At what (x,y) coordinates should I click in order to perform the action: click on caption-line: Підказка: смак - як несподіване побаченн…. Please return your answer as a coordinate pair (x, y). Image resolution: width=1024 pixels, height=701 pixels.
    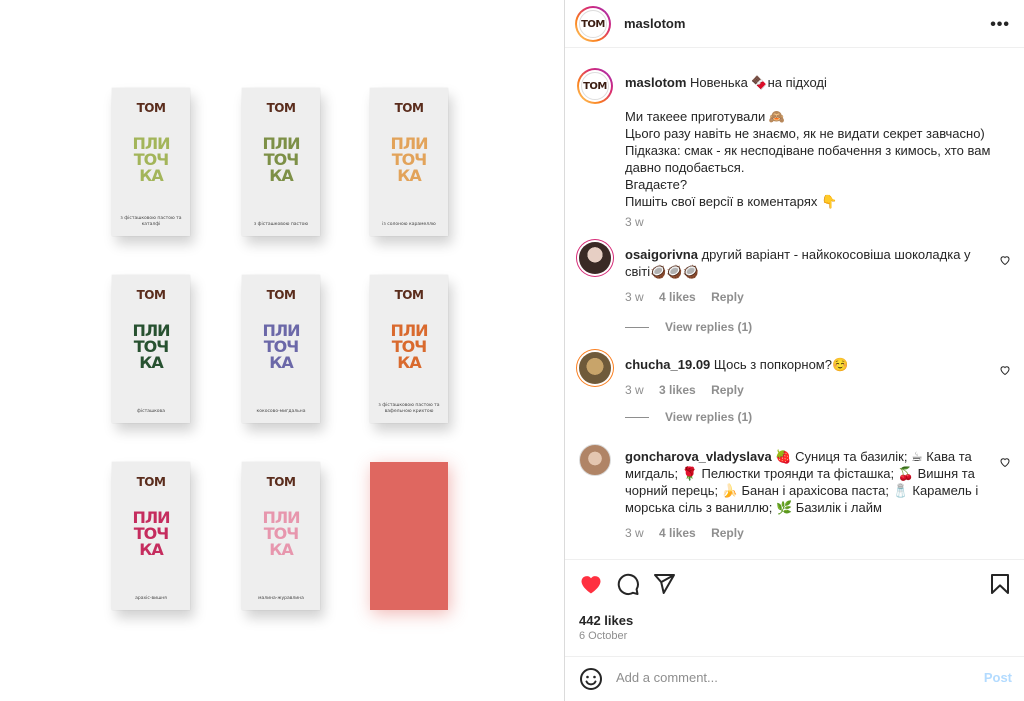
    Looking at the image, I should click on (808, 159).